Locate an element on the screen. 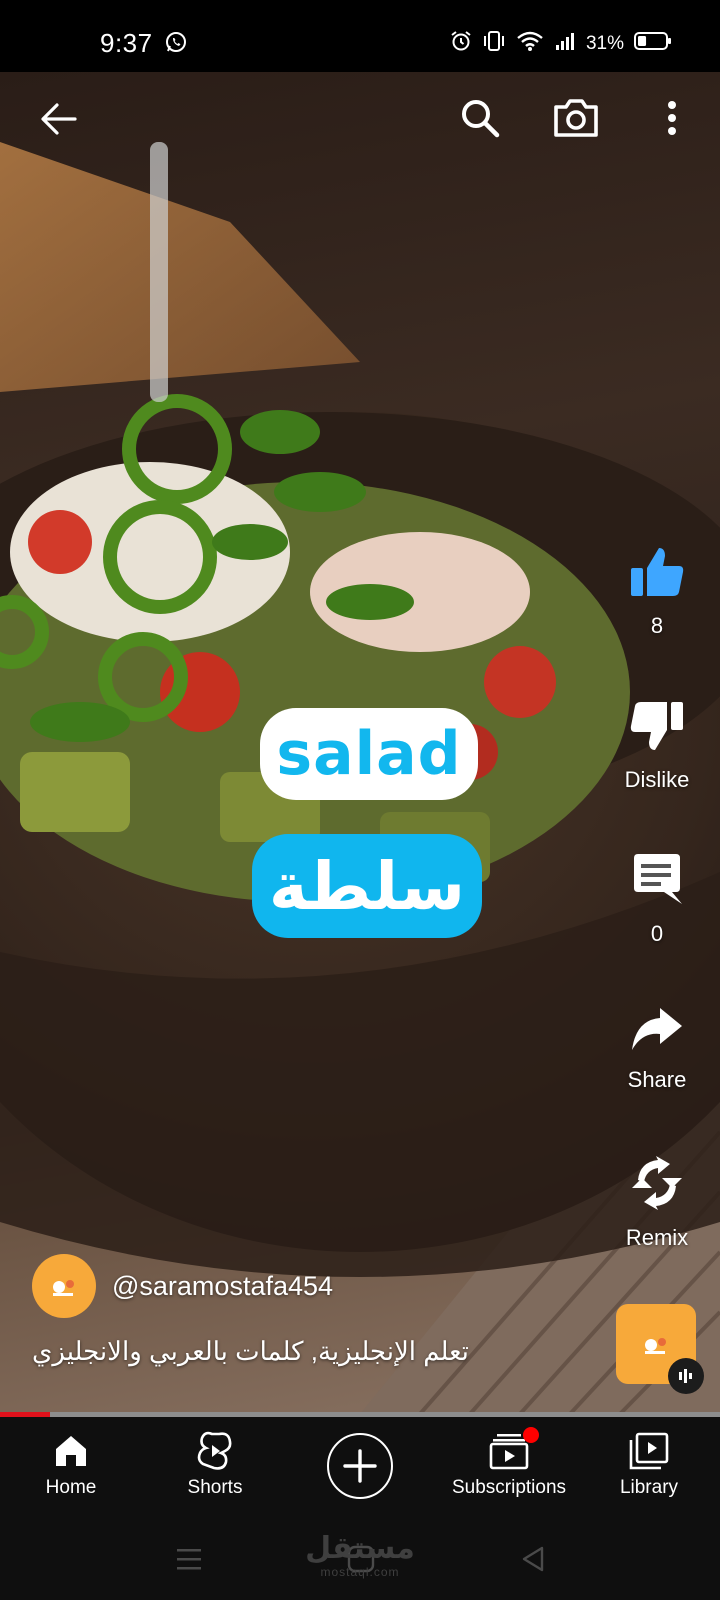  whatsapp-icon is located at coordinates (176, 44).